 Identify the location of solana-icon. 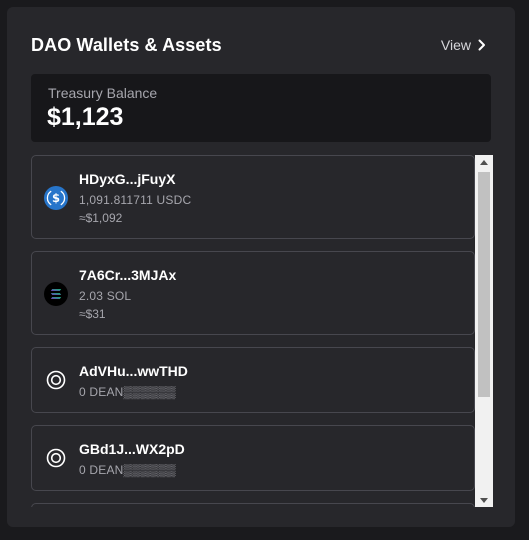
(56, 294).